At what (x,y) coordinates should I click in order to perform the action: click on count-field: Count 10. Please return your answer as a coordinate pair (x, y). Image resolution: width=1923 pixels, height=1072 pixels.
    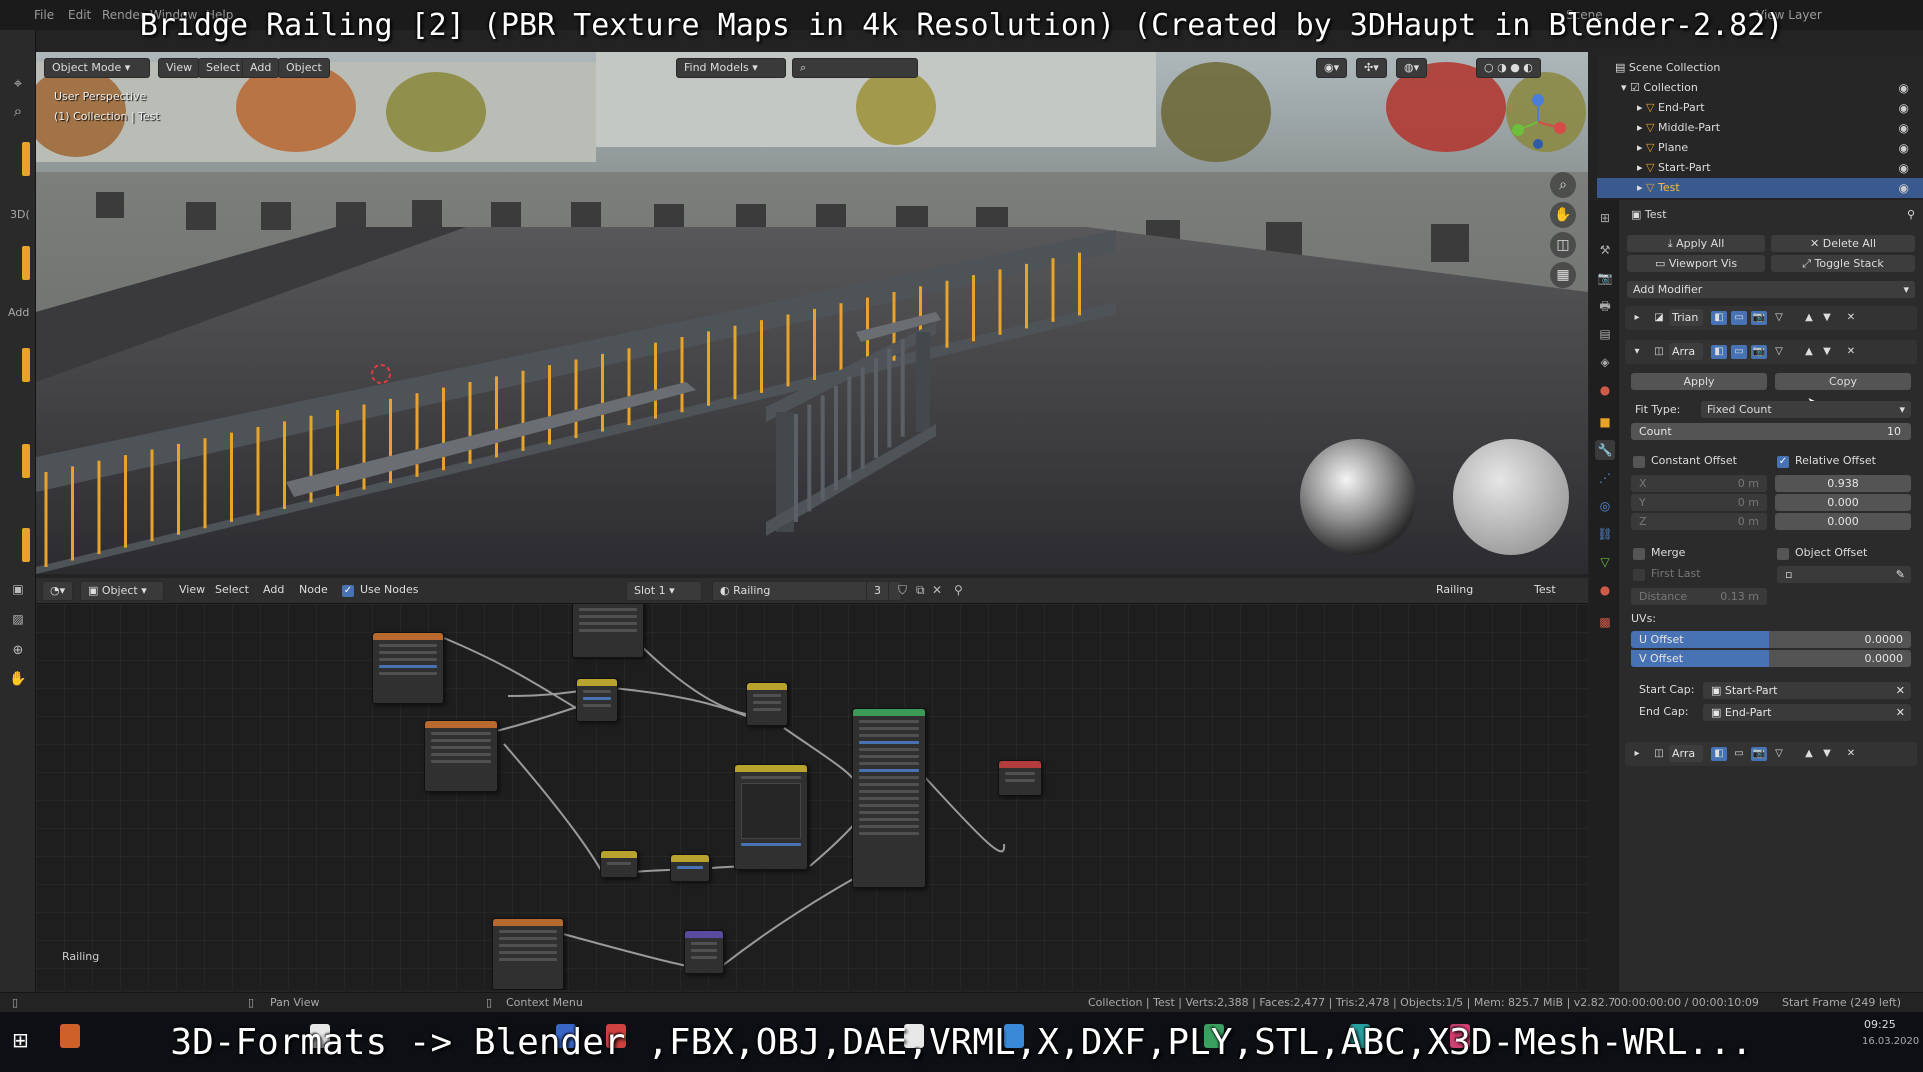
    Looking at the image, I should click on (1771, 431).